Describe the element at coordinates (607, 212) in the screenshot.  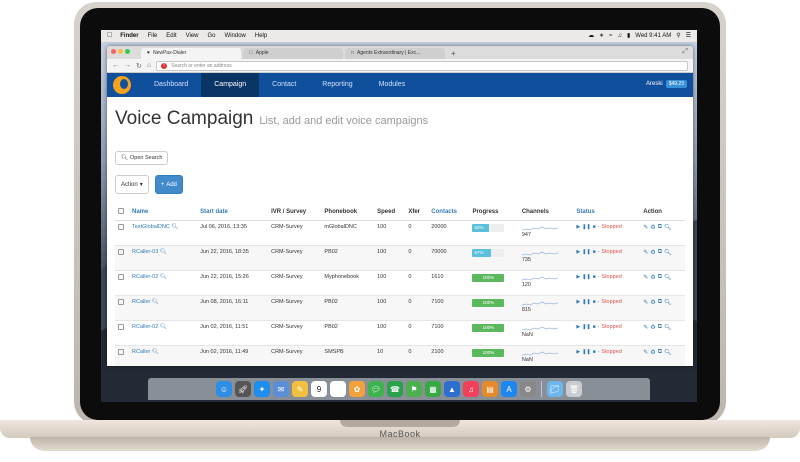
I see `col-status: Status` at that location.